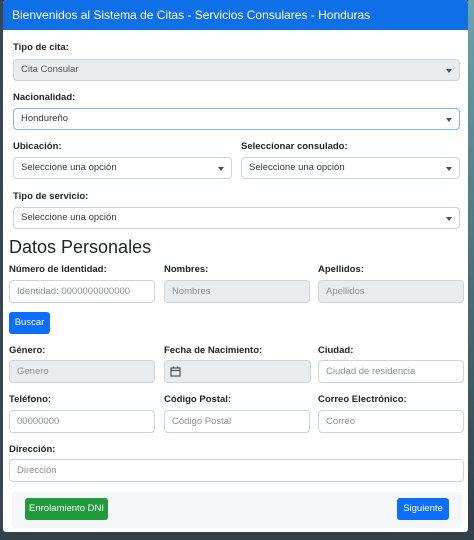 The image size is (474, 540). What do you see at coordinates (248, 371) in the screenshot?
I see `fecha-nacimiento-input` at bounding box center [248, 371].